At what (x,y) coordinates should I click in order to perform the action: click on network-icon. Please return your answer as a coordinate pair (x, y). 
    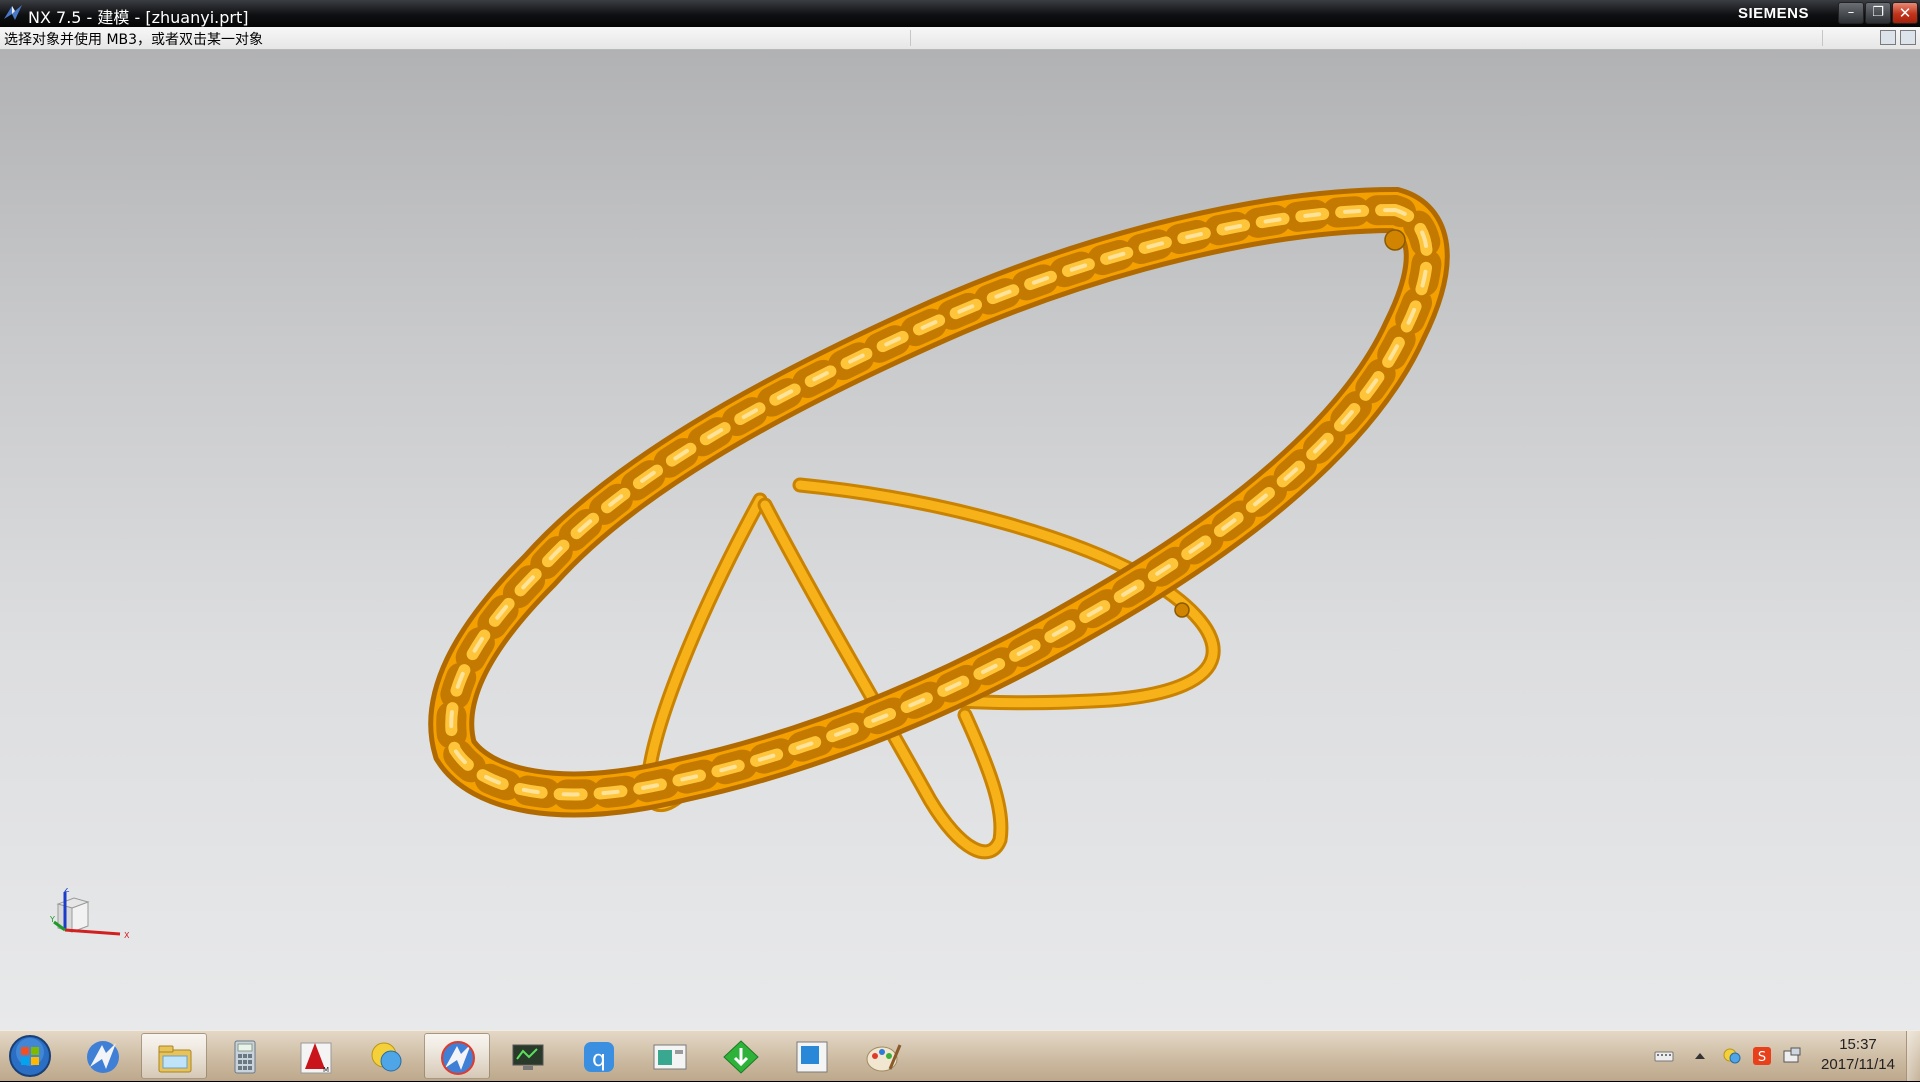
    Looking at the image, I should click on (1732, 1056).